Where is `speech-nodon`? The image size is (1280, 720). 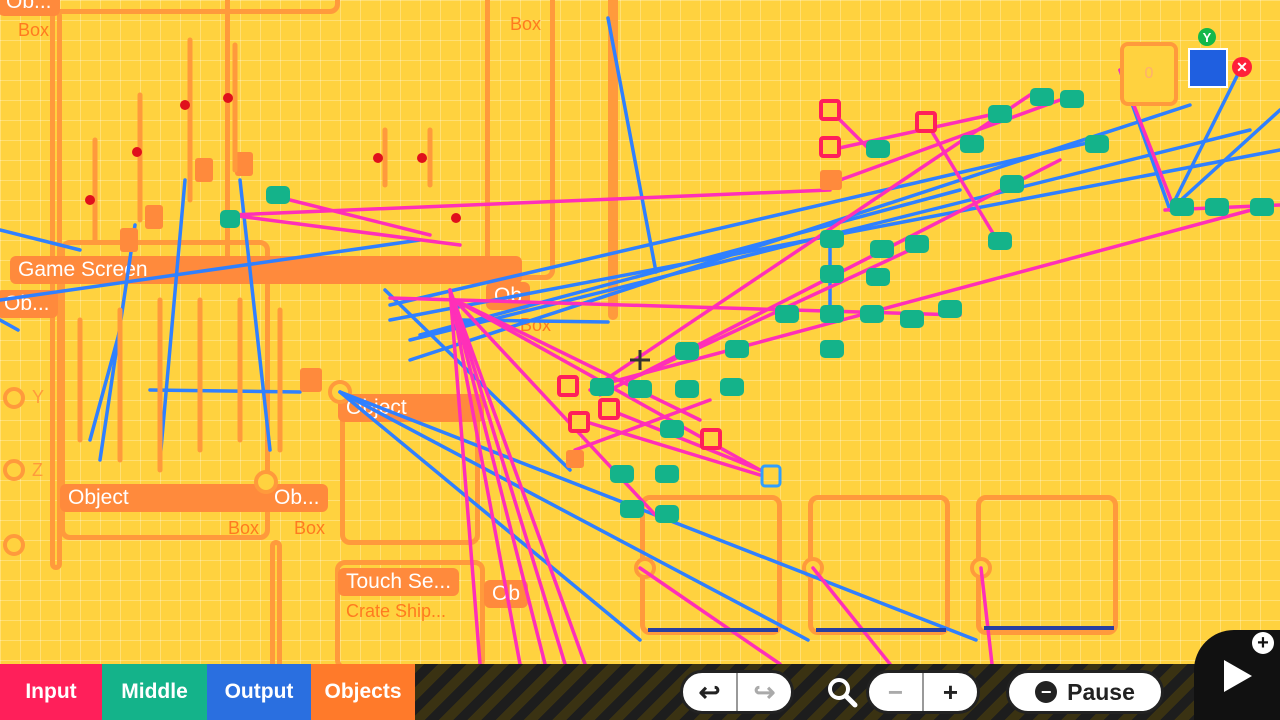
speech-nodon is located at coordinates (771, 476).